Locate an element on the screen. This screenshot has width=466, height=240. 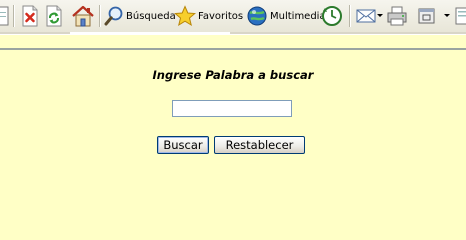
favorites-button: Favoritos is located at coordinates (208, 16).